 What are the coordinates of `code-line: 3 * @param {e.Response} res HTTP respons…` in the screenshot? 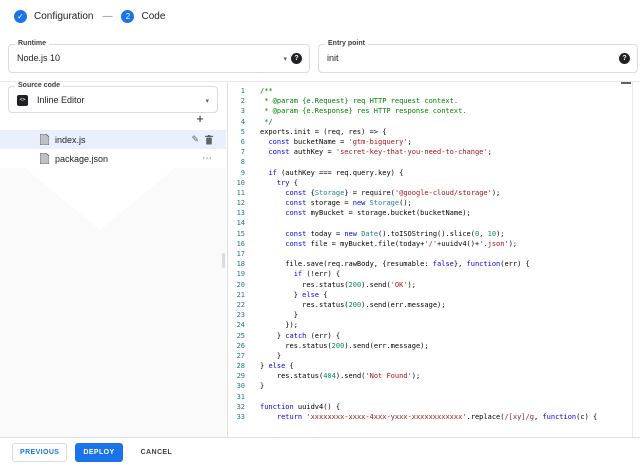 It's located at (430, 111).